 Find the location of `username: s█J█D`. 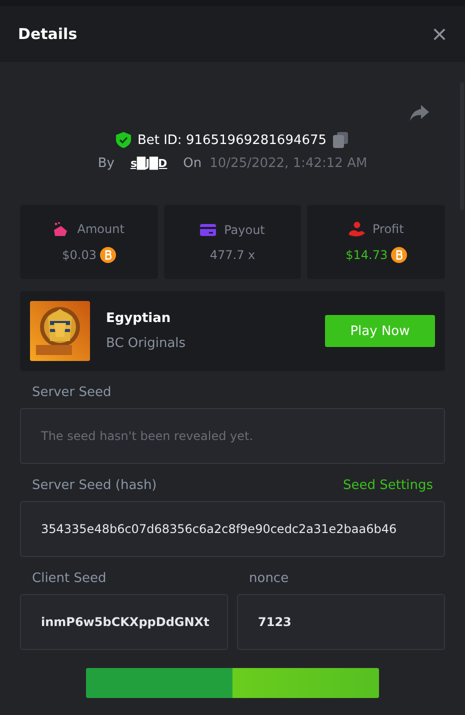

username: s█J█D is located at coordinates (149, 163).